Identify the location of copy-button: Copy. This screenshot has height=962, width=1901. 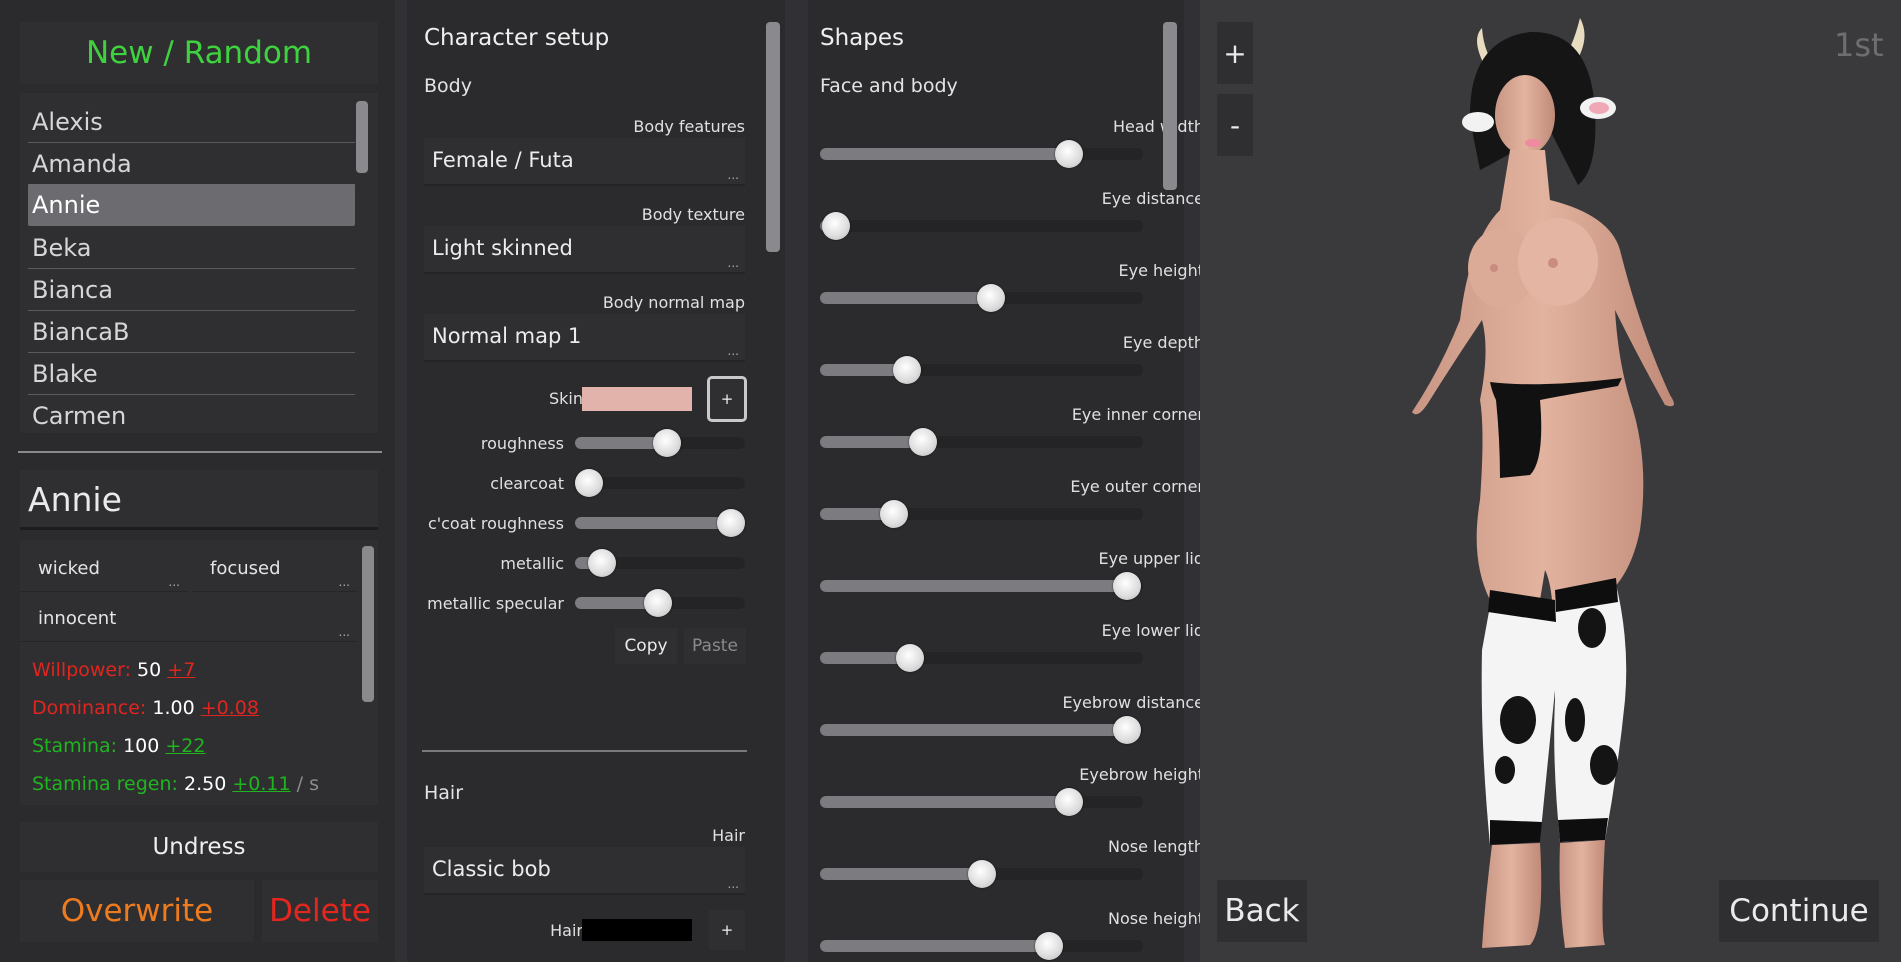
(646, 646).